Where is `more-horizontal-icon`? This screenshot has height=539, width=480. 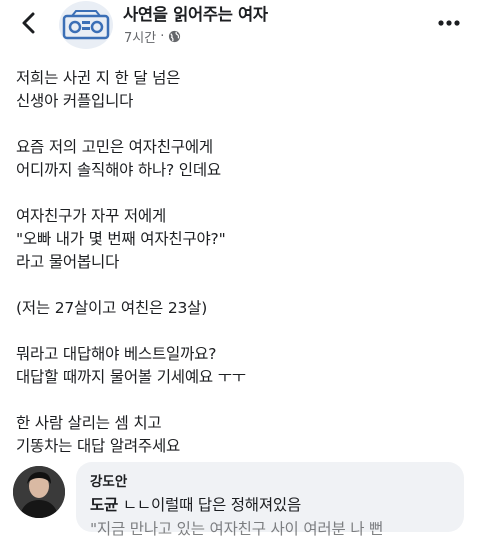 more-horizontal-icon is located at coordinates (449, 23).